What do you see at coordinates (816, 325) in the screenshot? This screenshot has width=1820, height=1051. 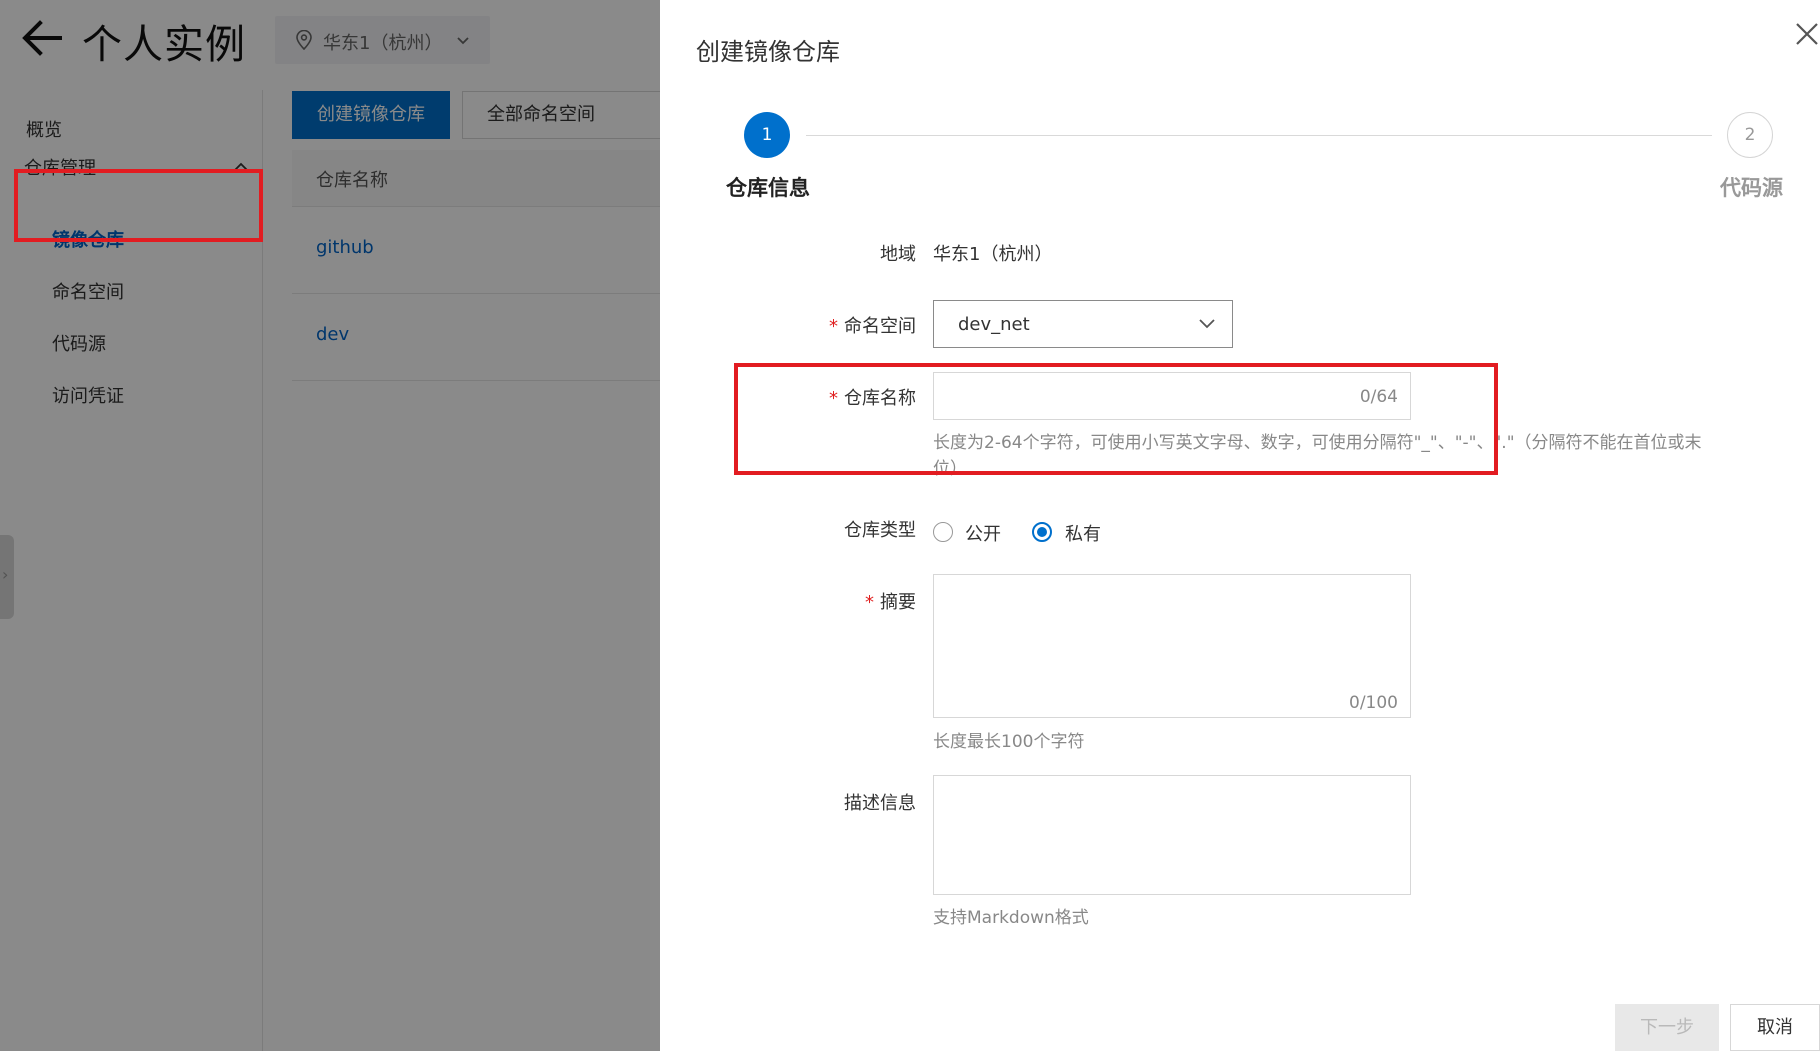 I see `namespace-label: * 命名空间` at bounding box center [816, 325].